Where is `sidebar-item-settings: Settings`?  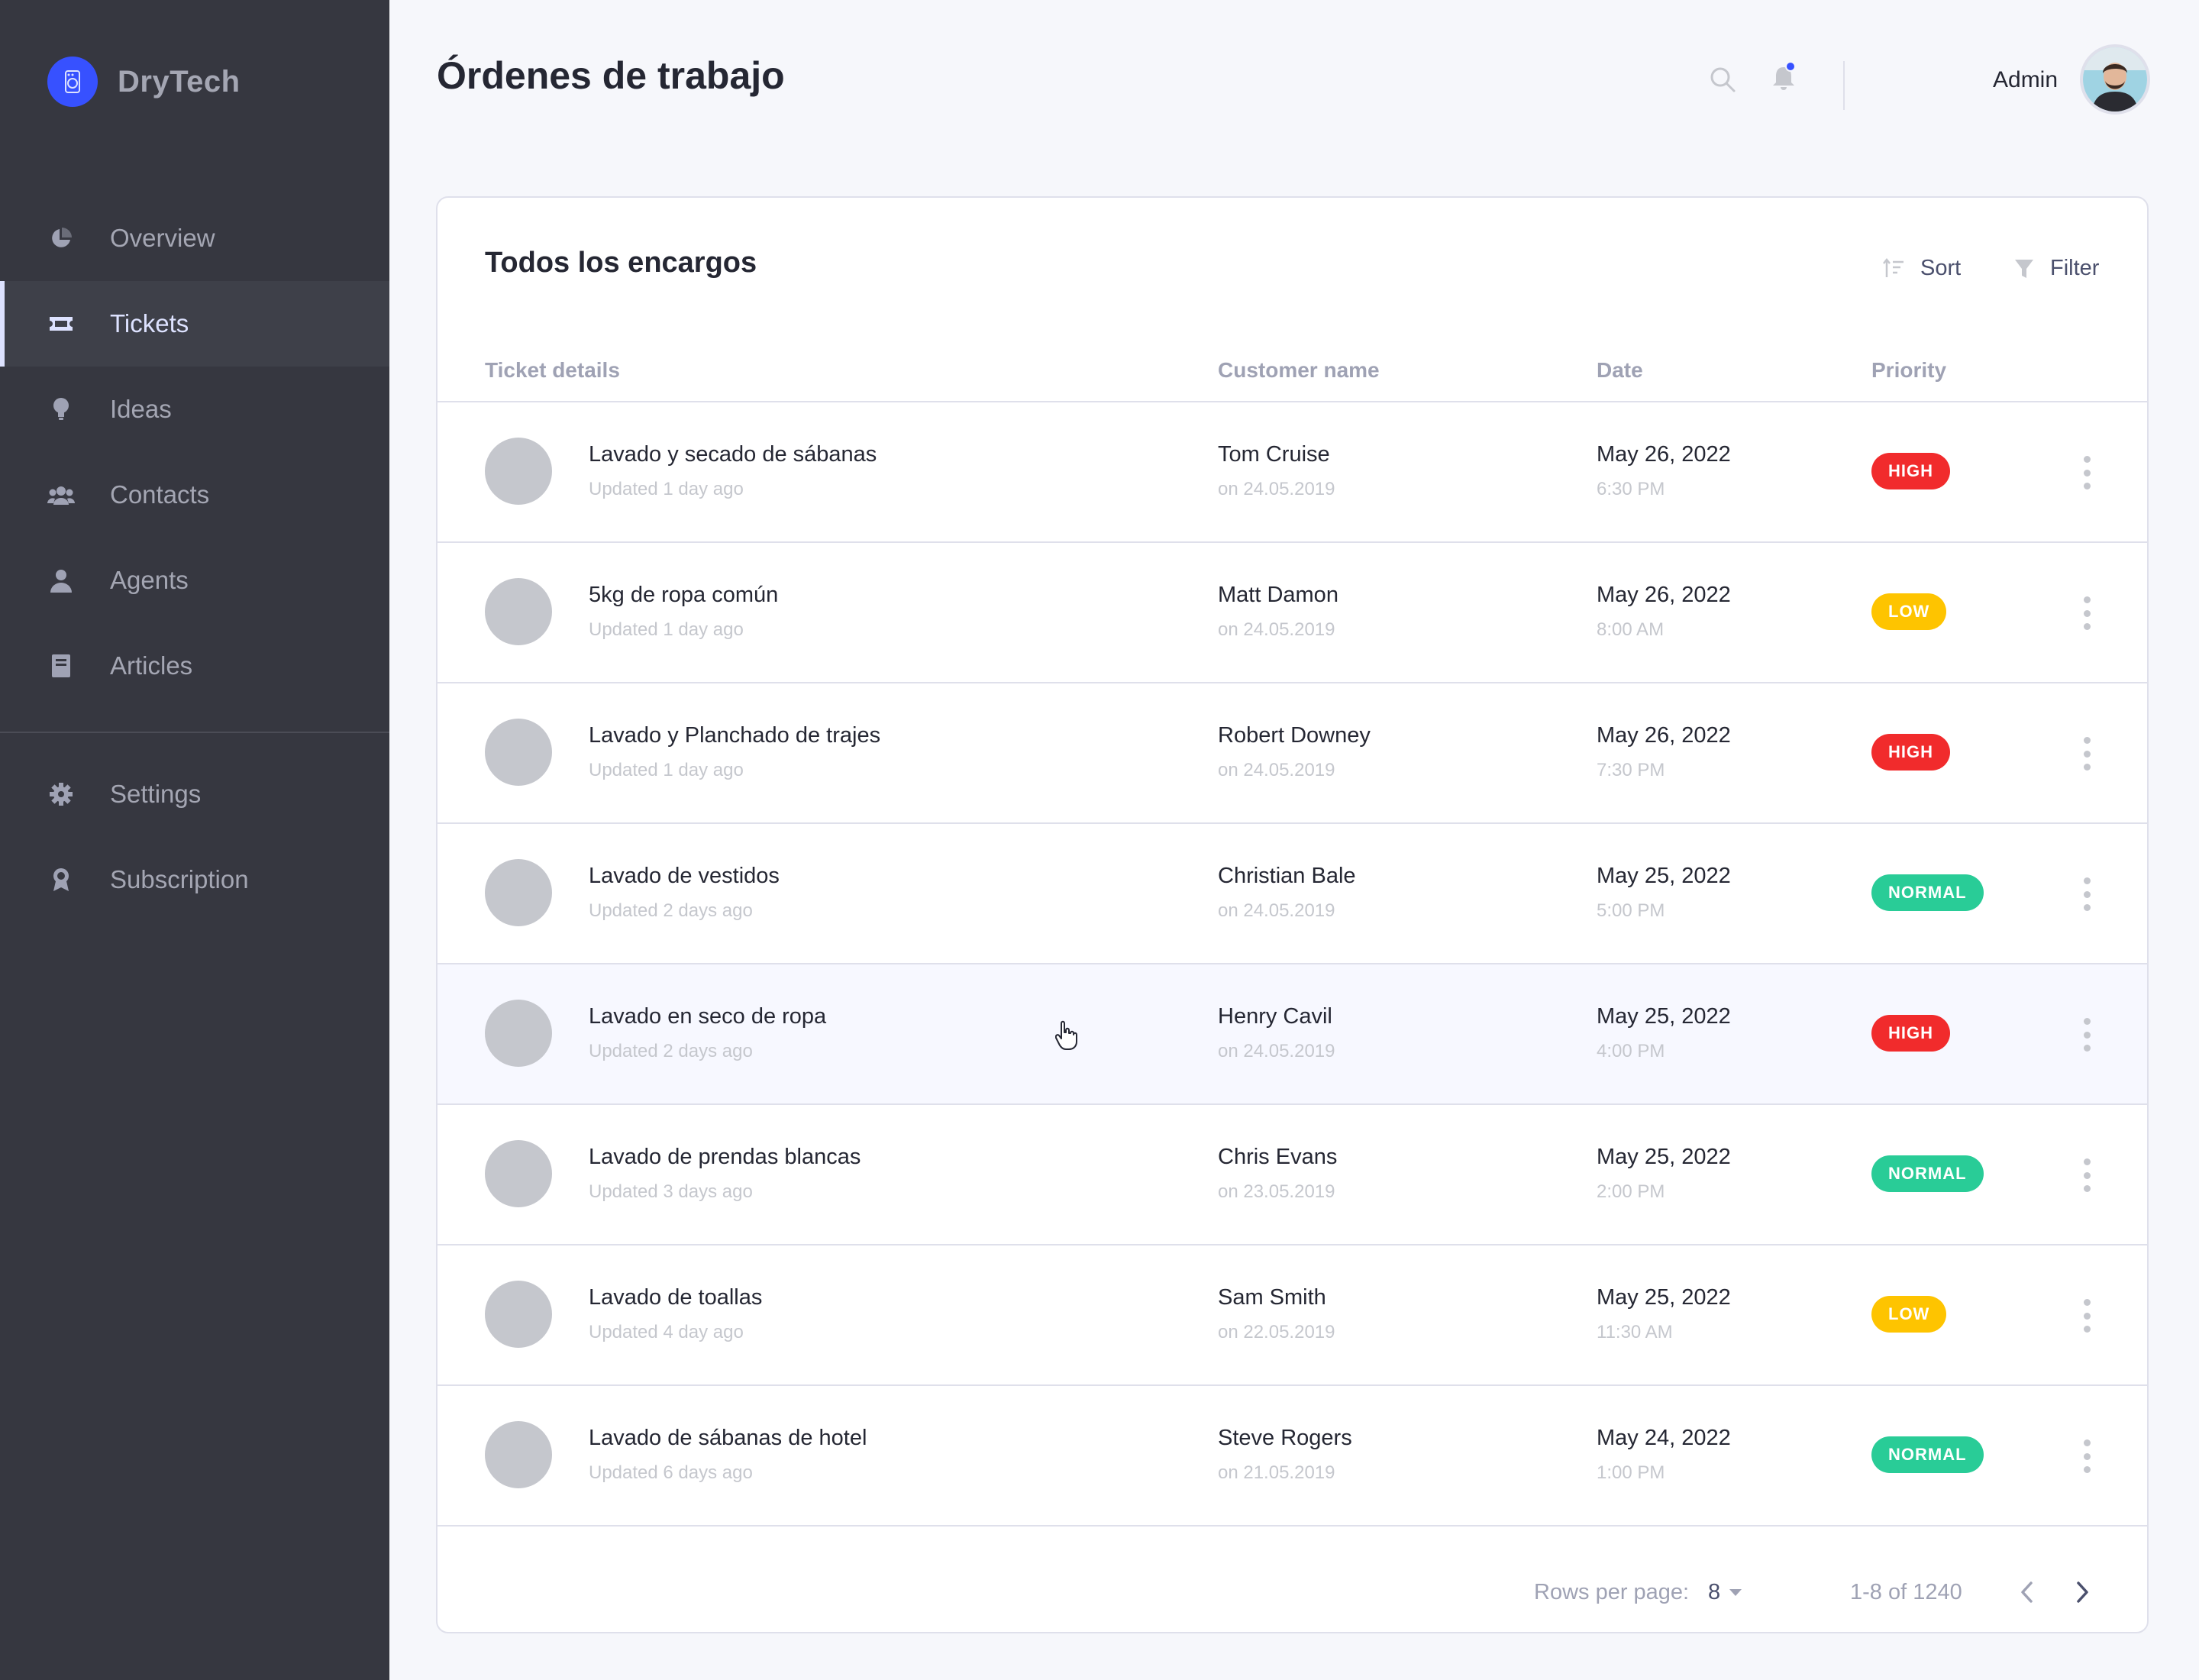 sidebar-item-settings: Settings is located at coordinates (195, 794).